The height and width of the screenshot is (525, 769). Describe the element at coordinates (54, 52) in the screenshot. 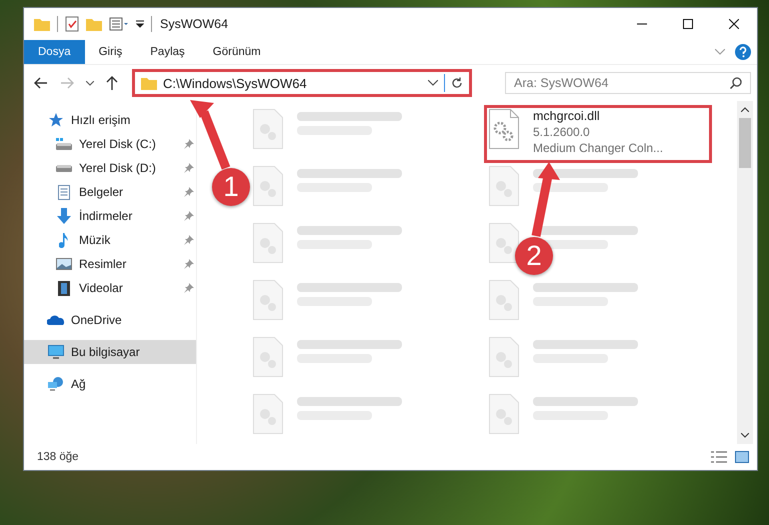

I see `ribbon-tab: Dosya` at that location.